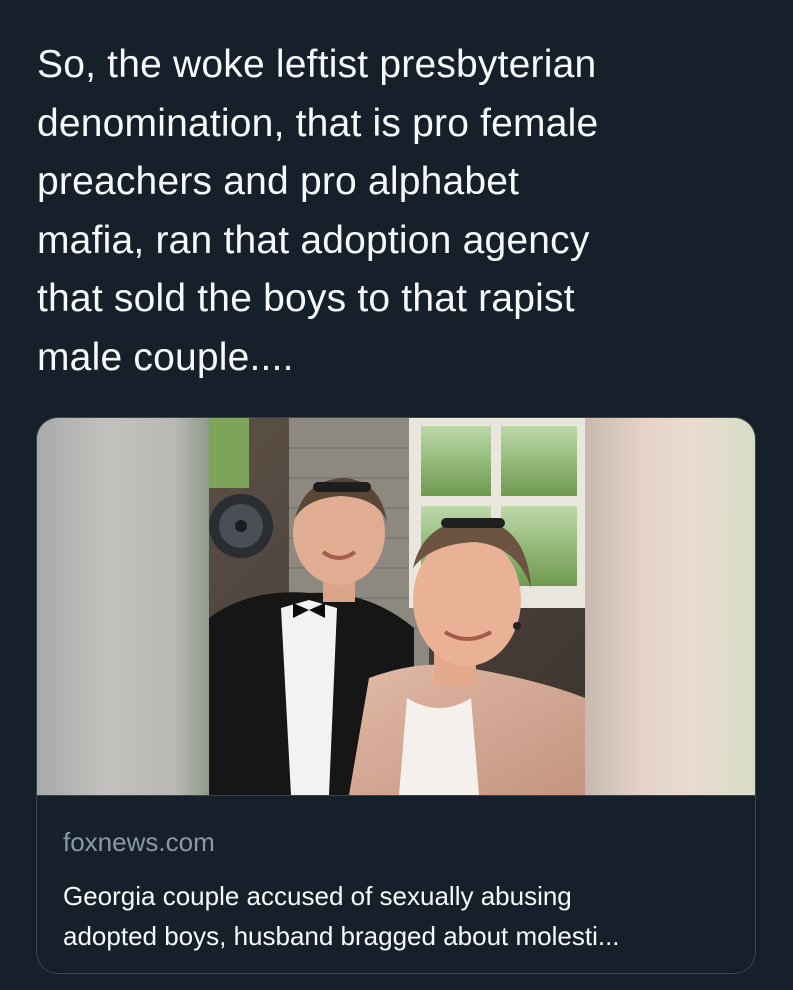 Image resolution: width=793 pixels, height=990 pixels. I want to click on card-domain: foxnews.com, so click(139, 842).